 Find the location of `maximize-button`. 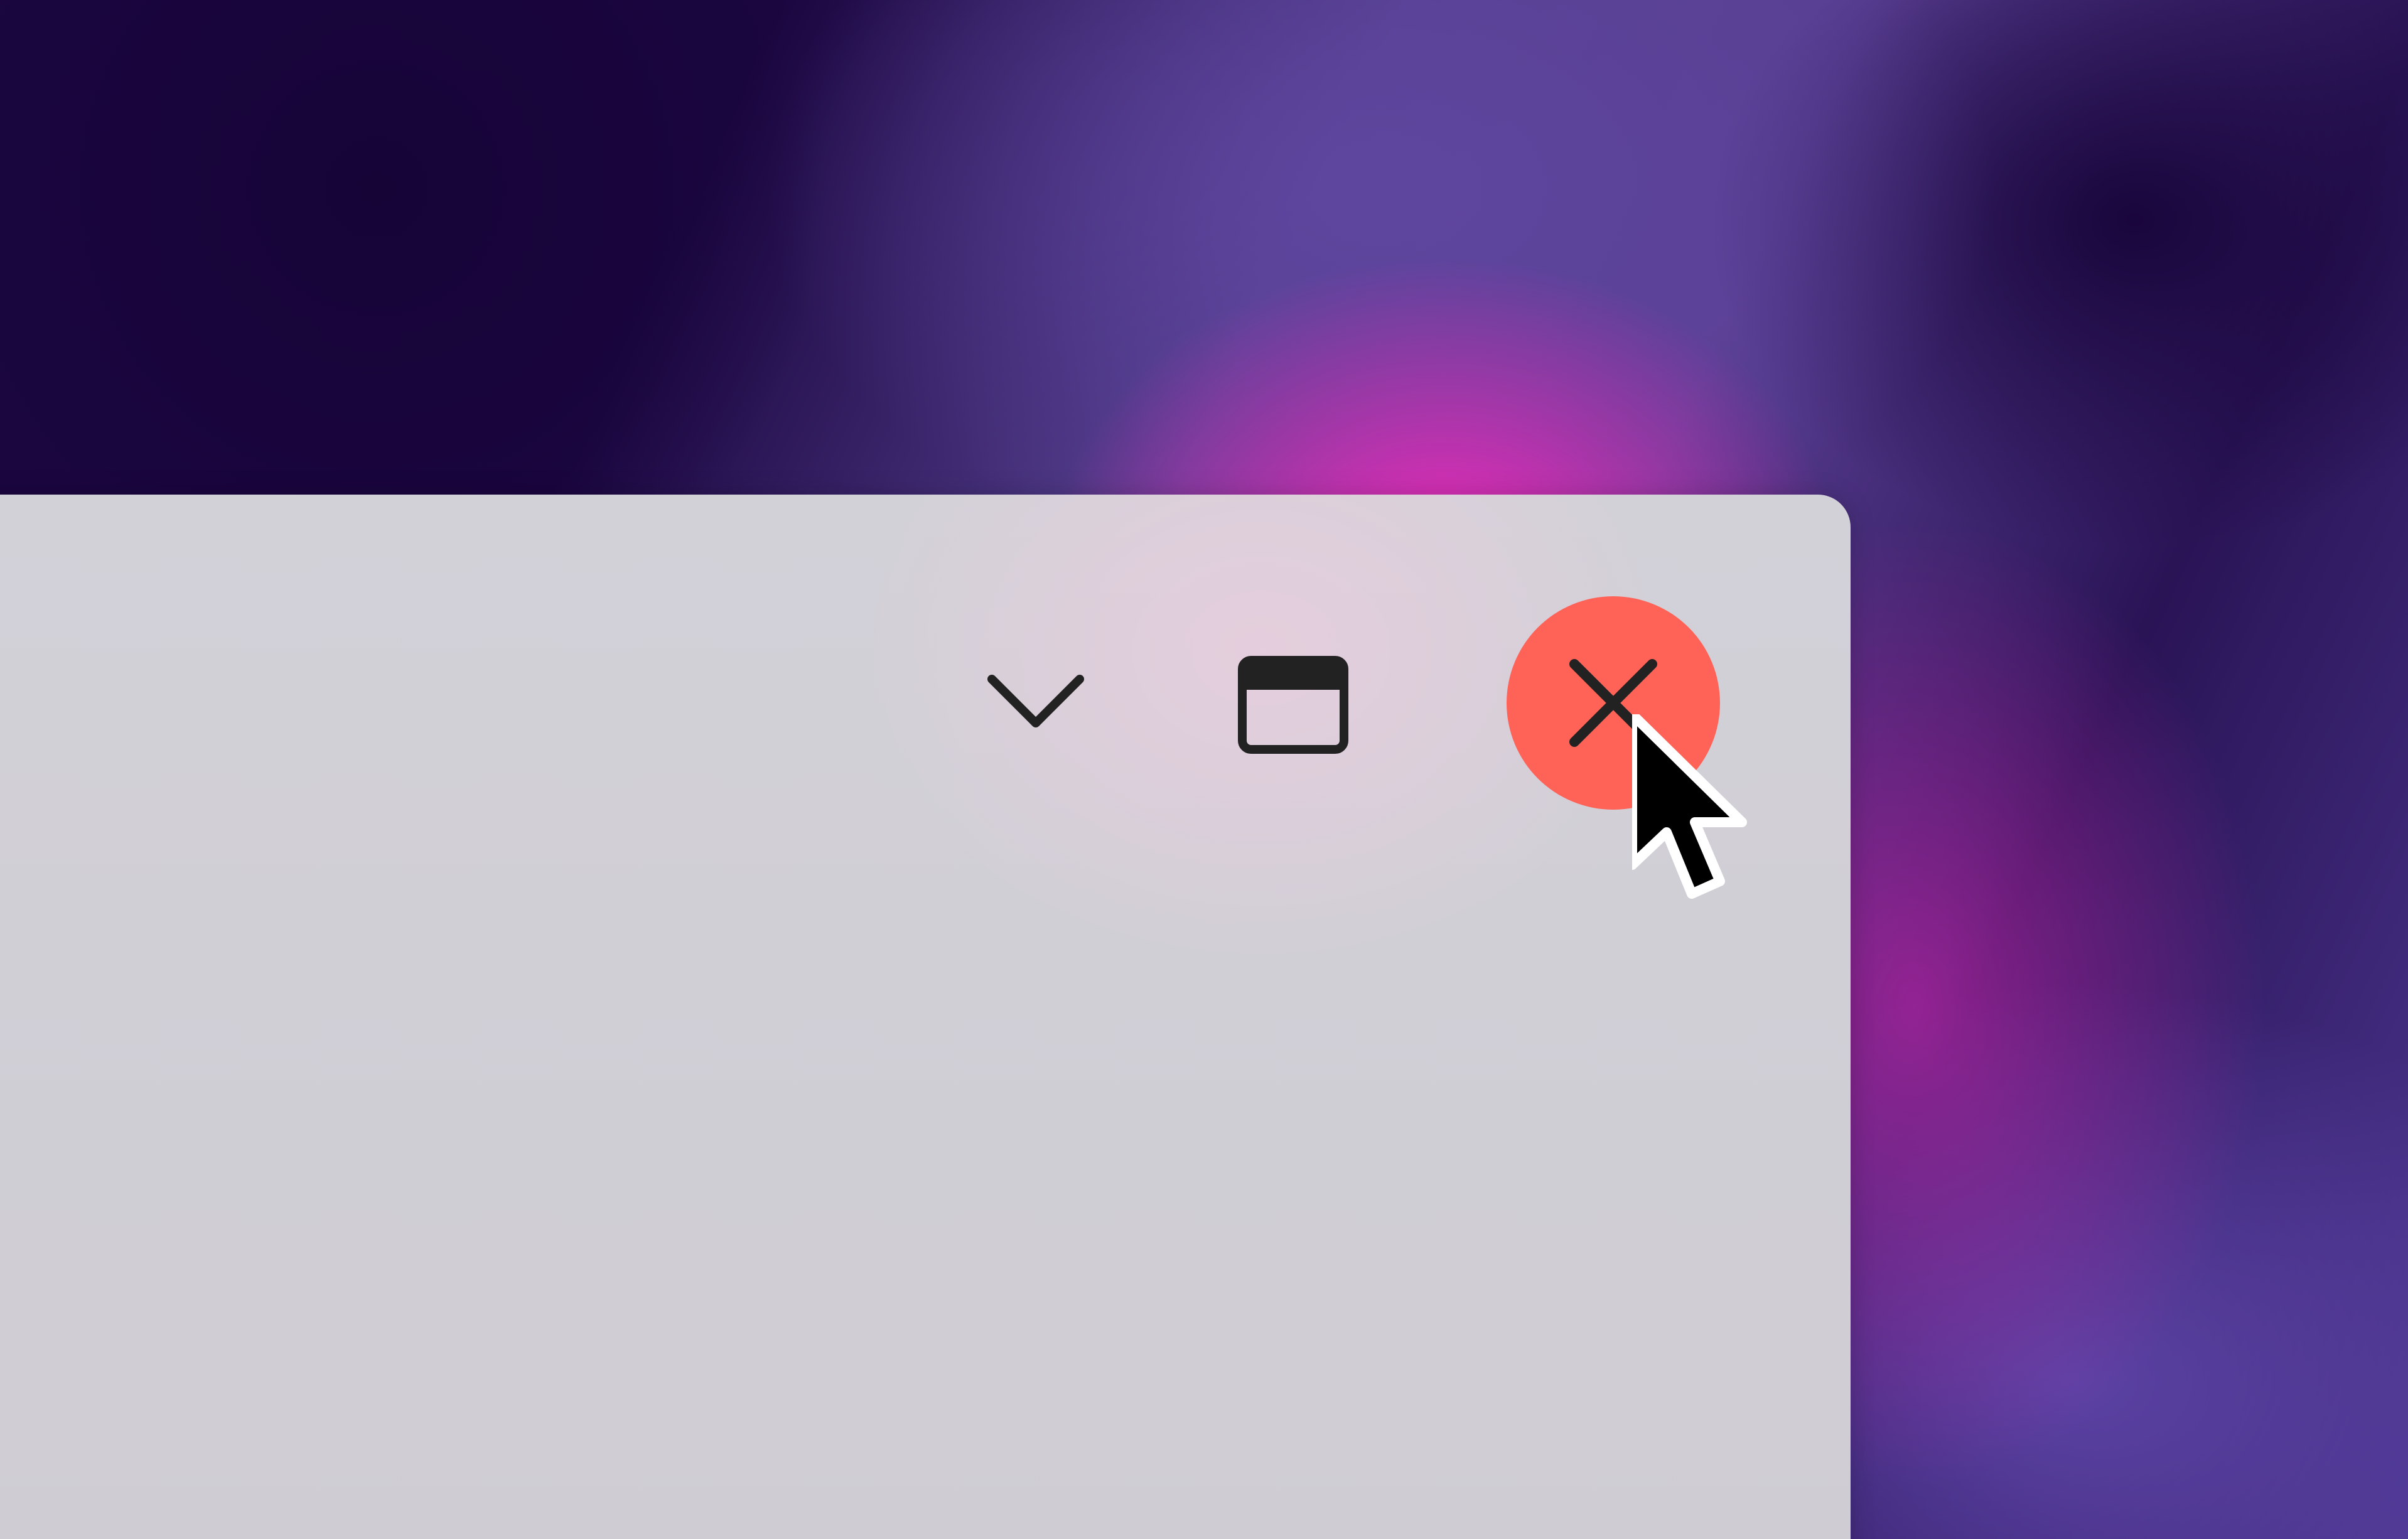

maximize-button is located at coordinates (1293, 705).